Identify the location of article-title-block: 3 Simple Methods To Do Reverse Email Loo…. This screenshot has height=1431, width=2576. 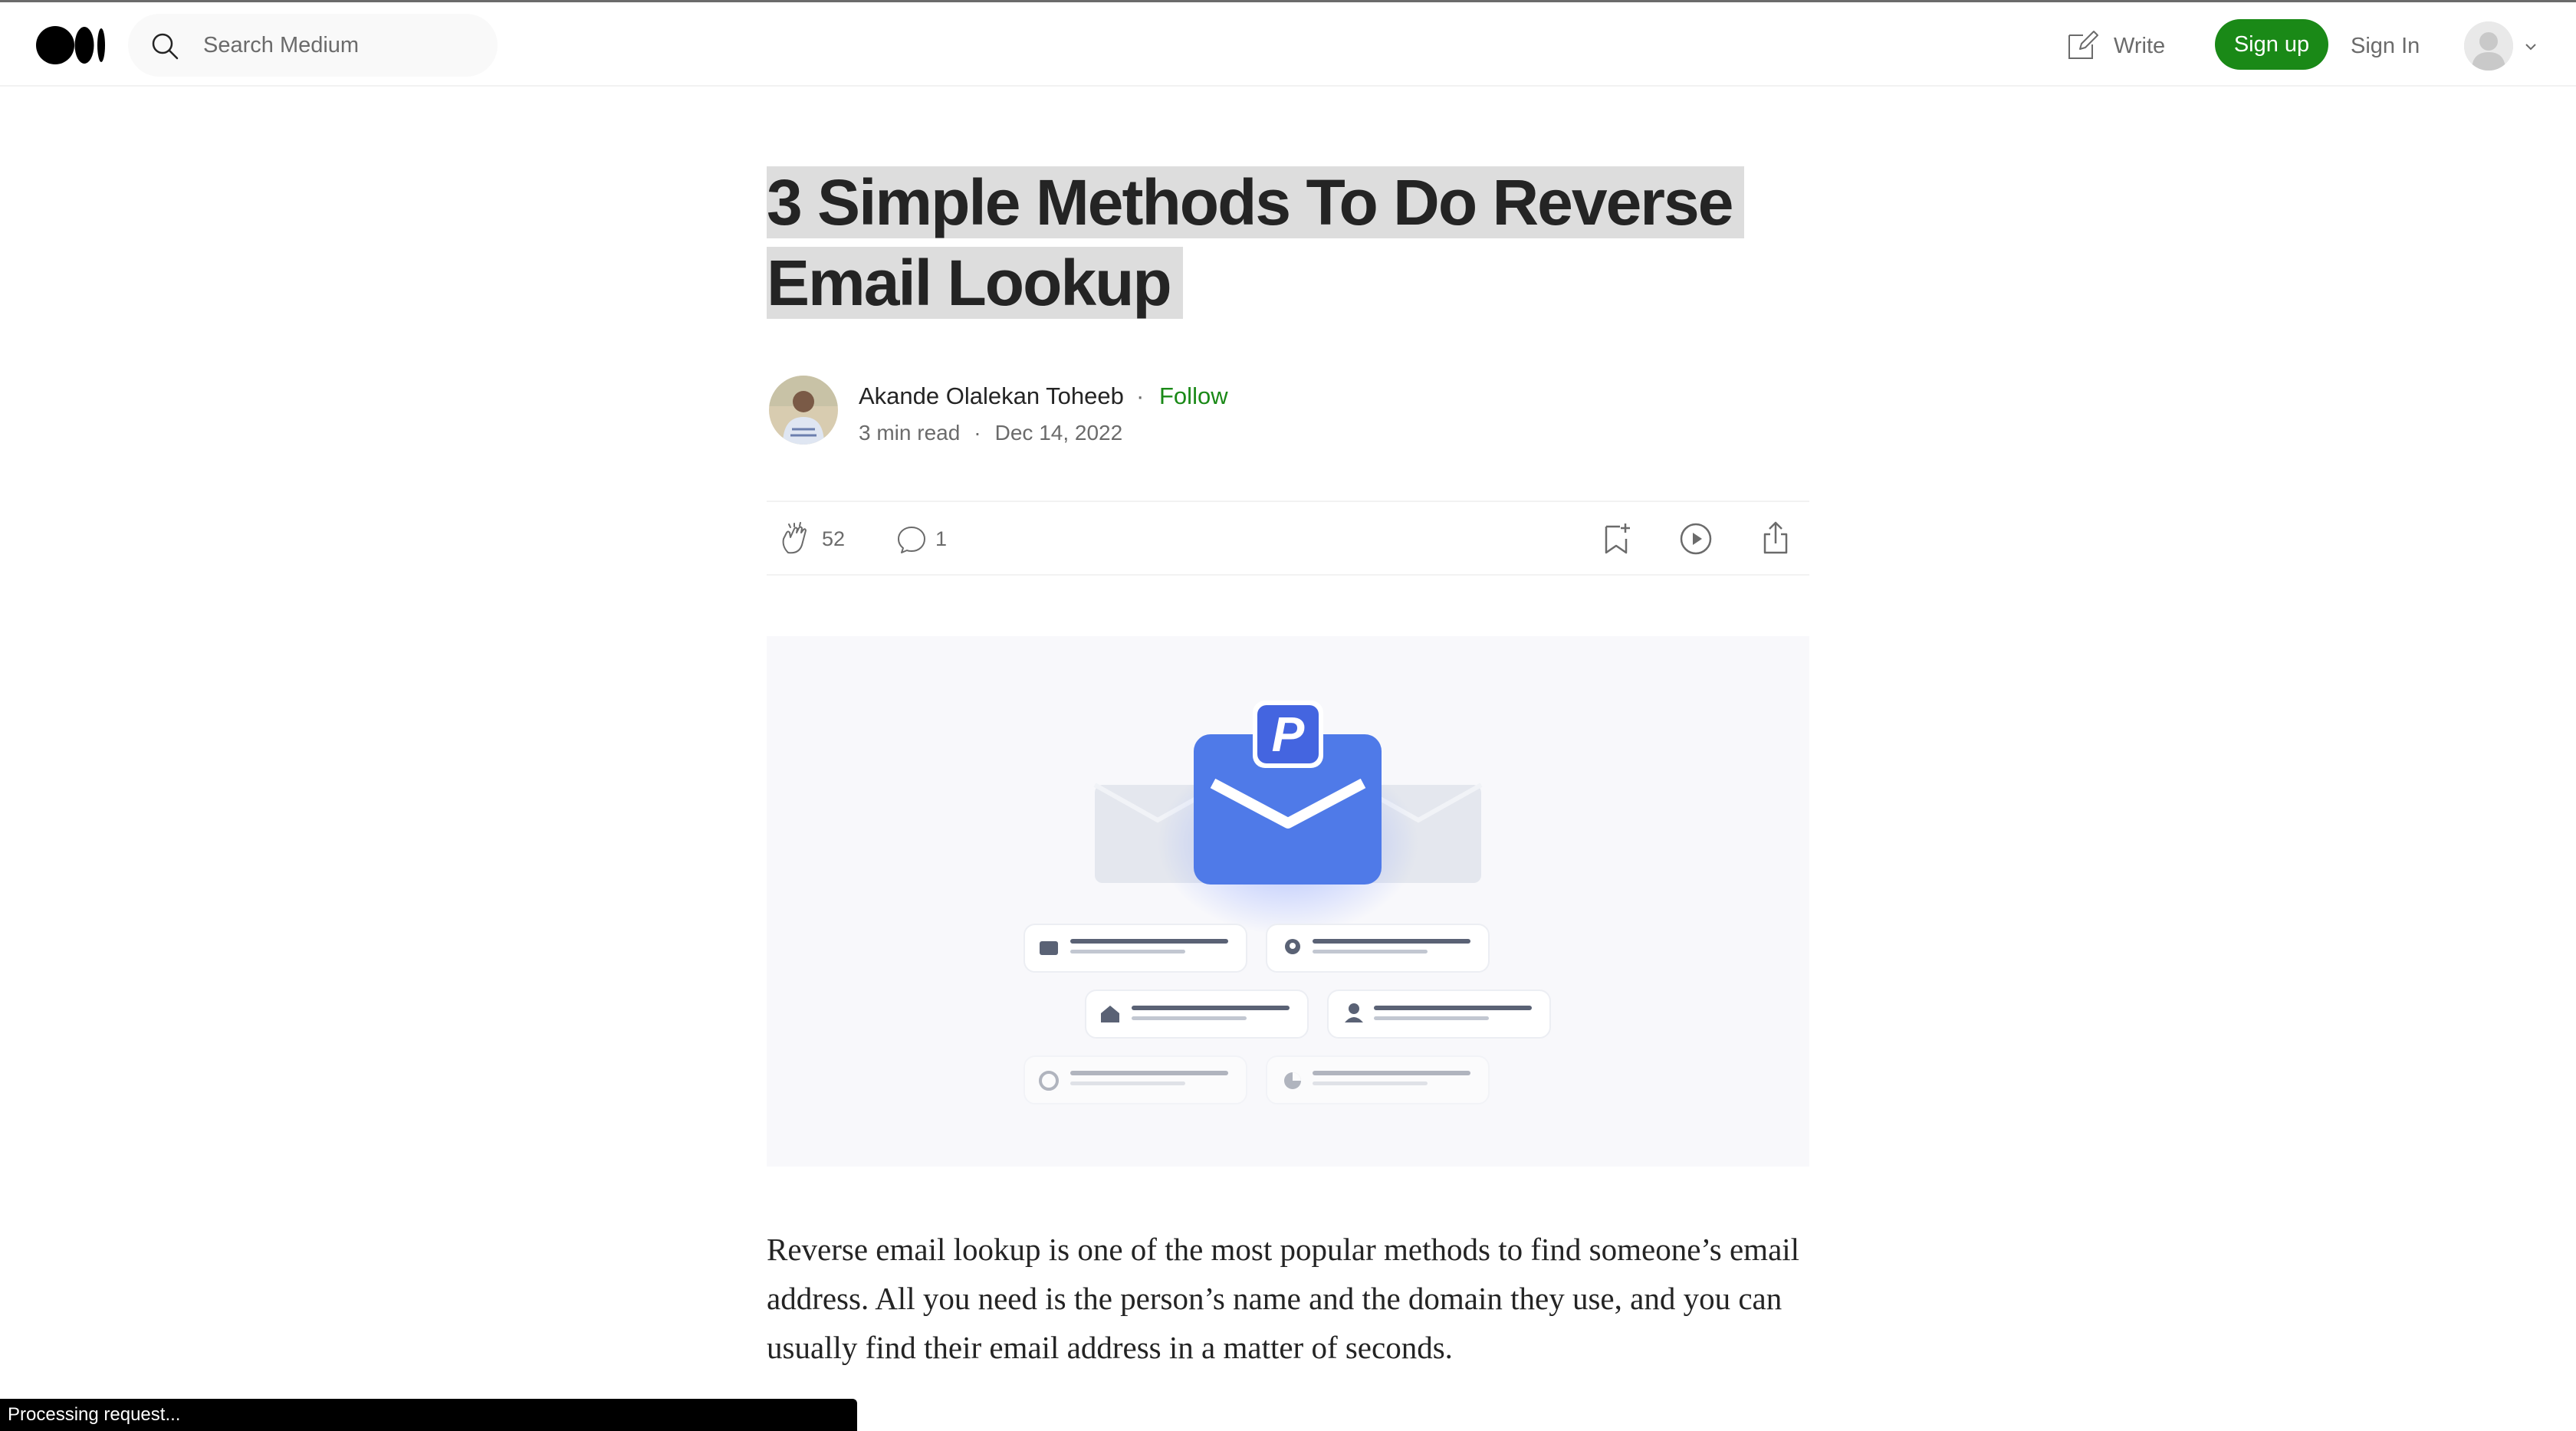
(1288, 242).